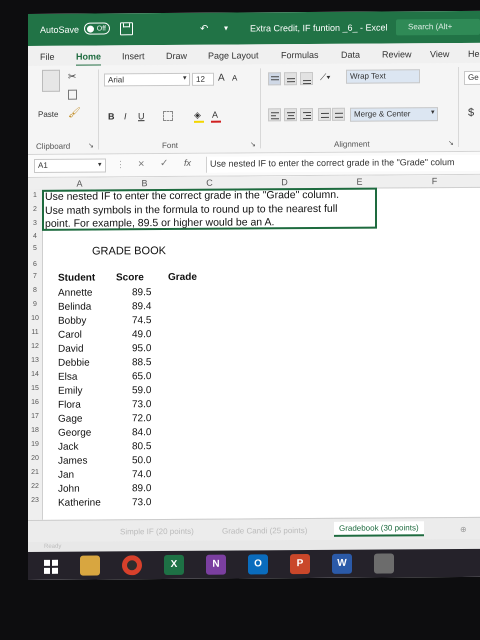  I want to click on merge-chevron-icon: ▾, so click(433, 112).